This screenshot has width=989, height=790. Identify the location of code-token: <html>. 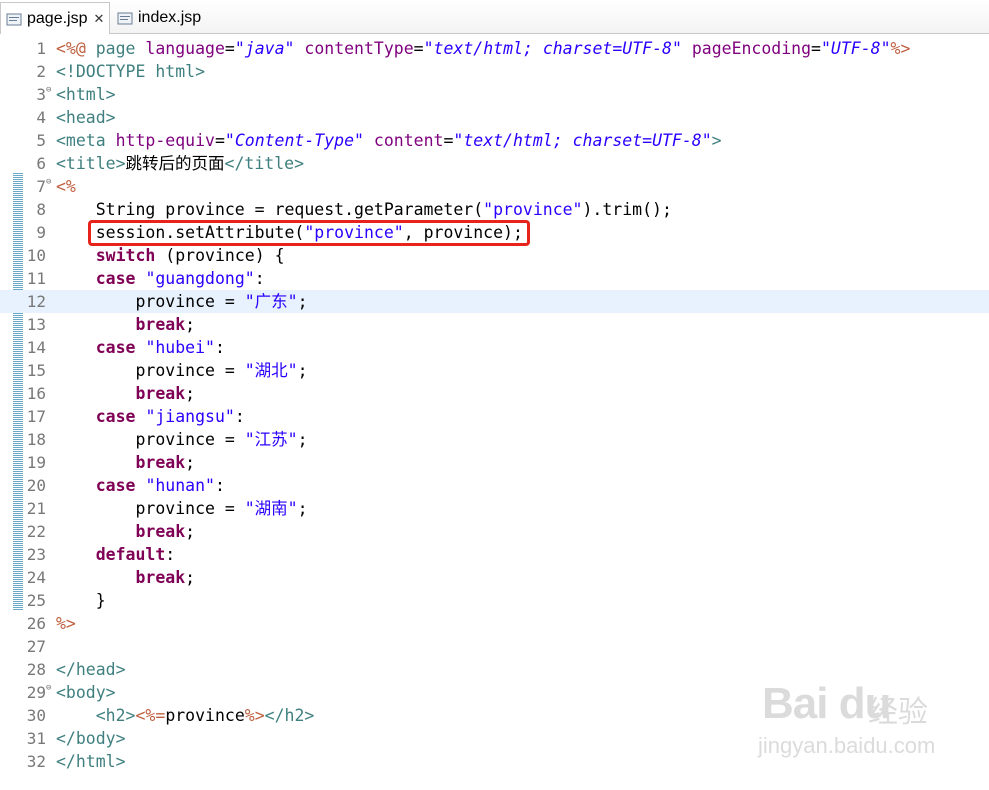
(86, 94).